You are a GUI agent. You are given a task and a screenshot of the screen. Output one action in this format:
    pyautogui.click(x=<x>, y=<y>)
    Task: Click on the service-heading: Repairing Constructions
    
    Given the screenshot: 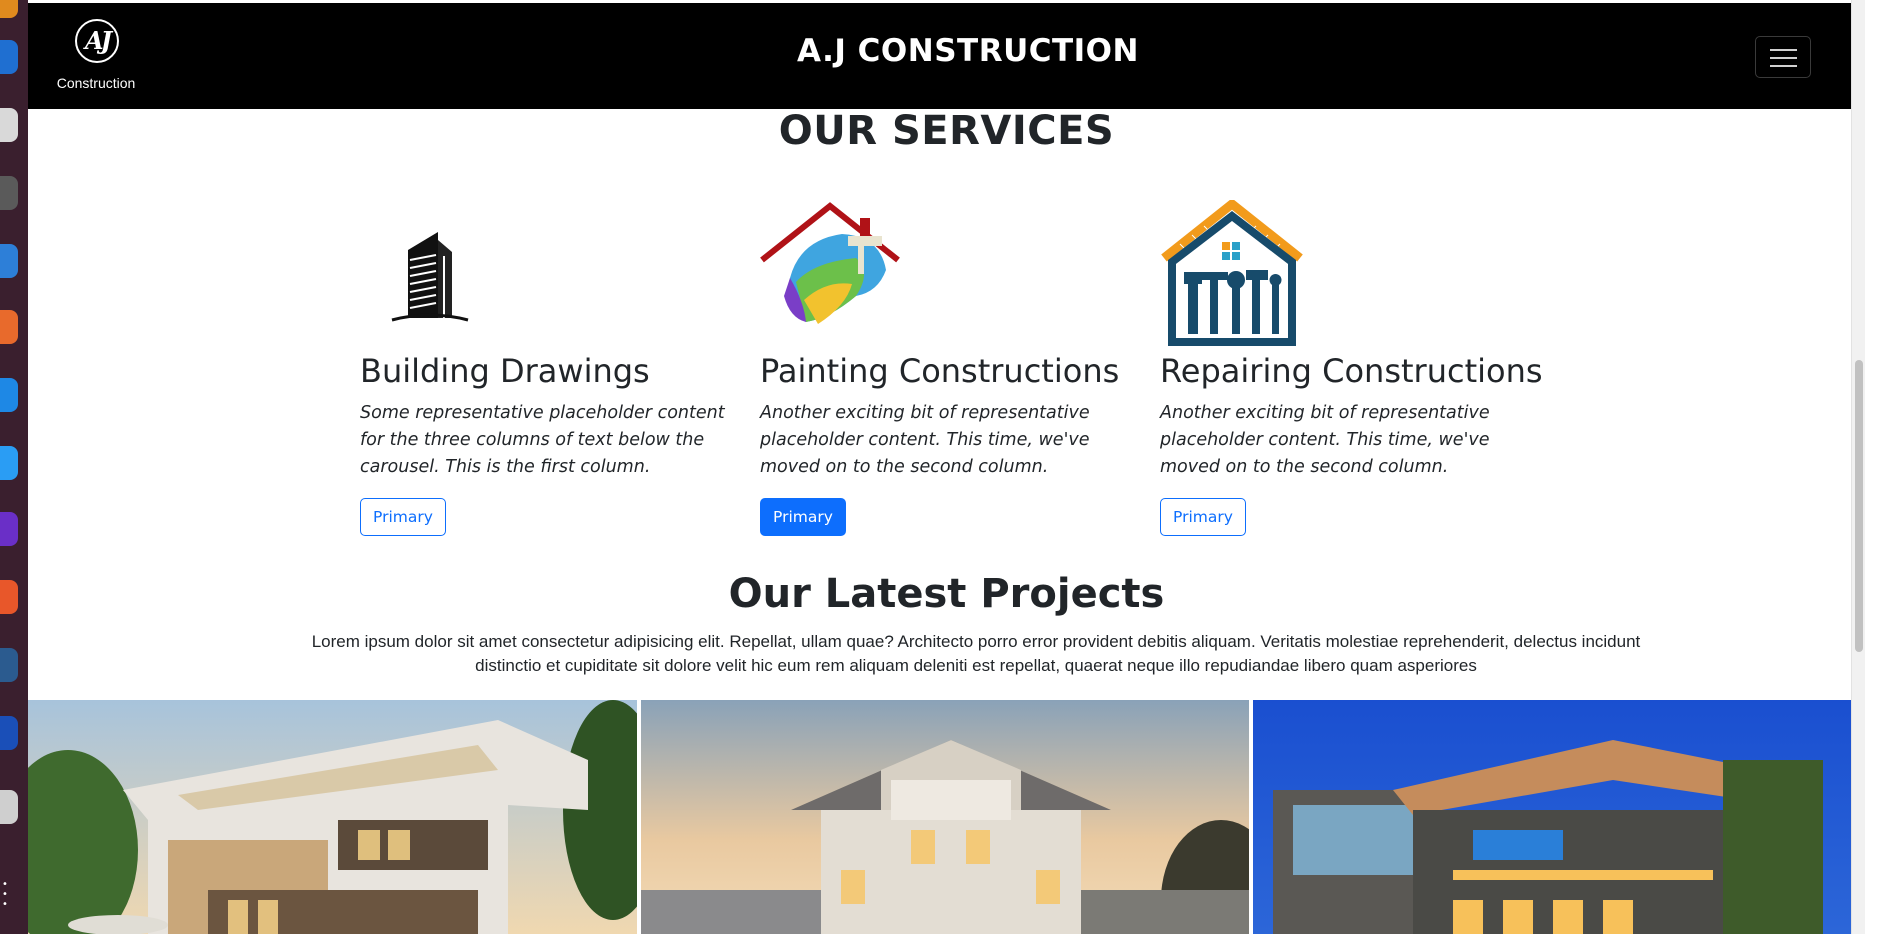 What is the action you would take?
    pyautogui.click(x=1351, y=371)
    